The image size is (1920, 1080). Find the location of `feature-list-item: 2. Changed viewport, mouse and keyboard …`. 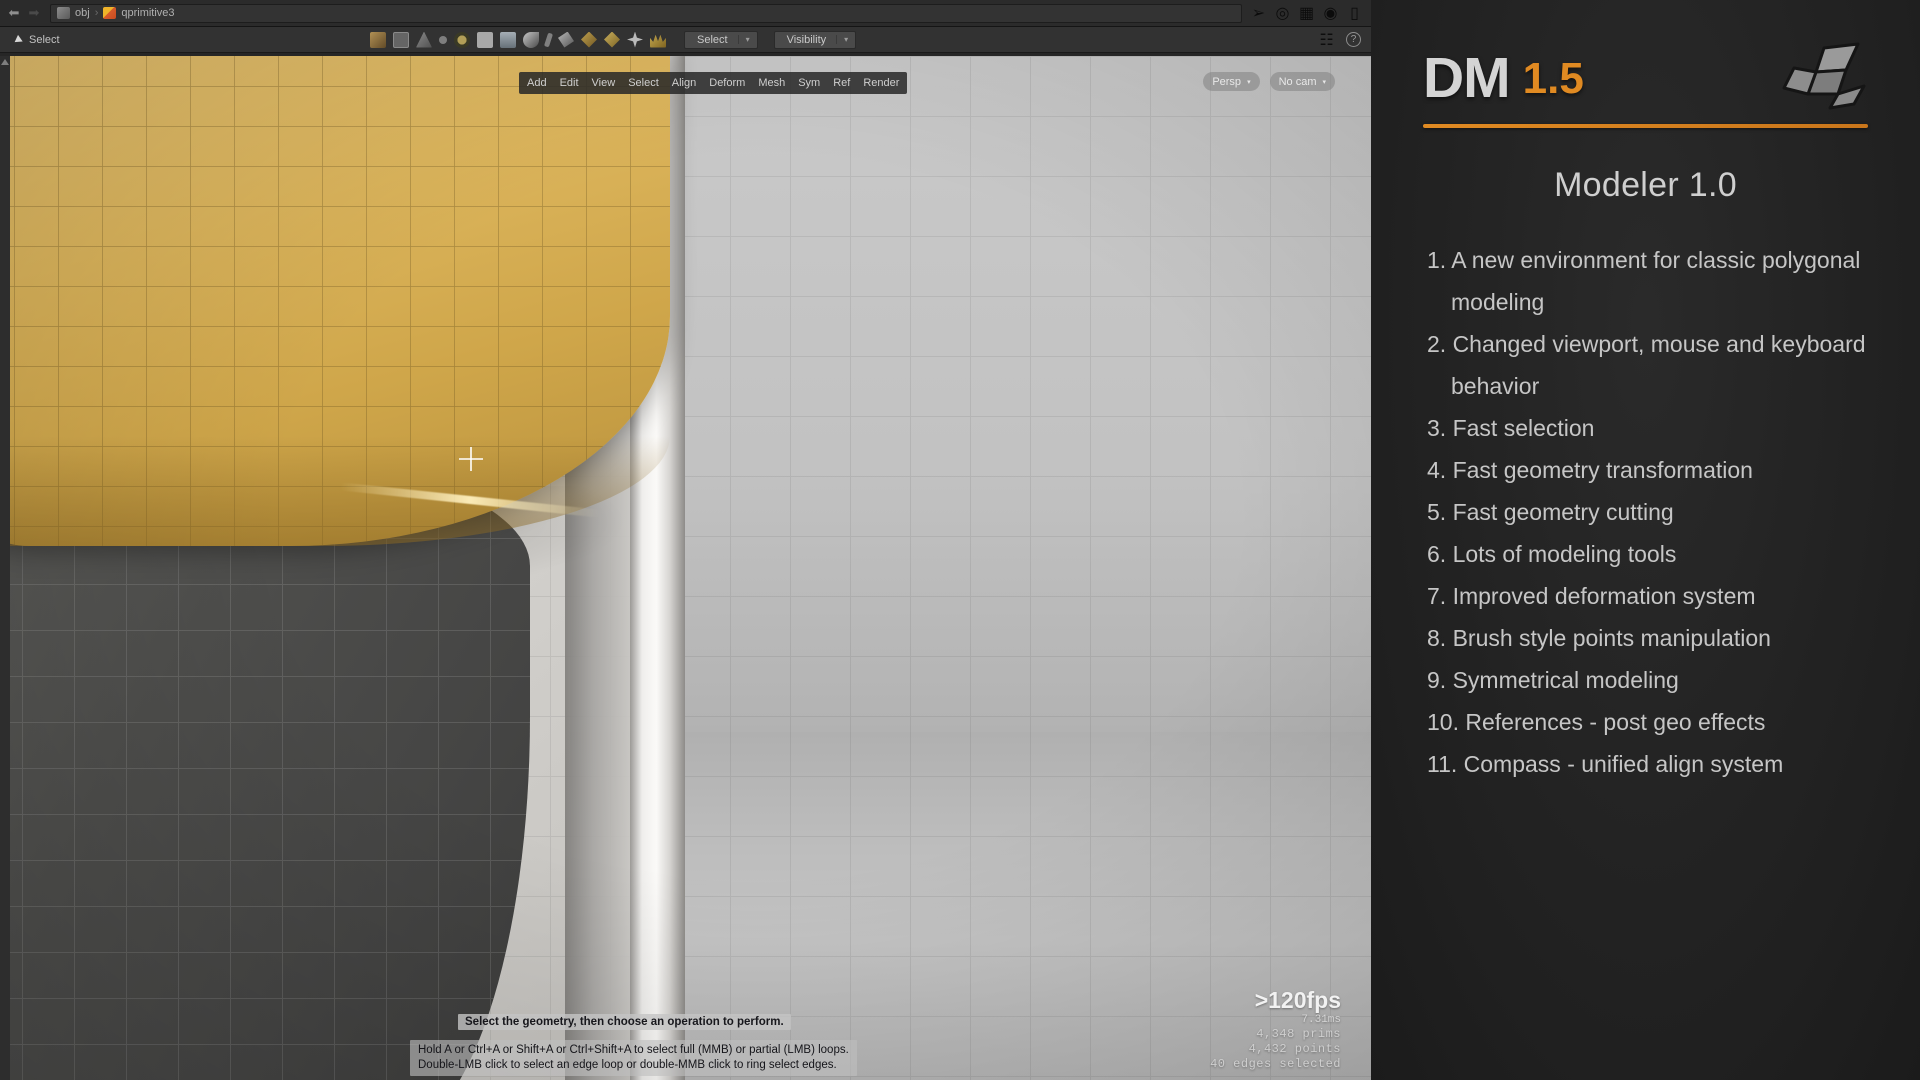

feature-list-item: 2. Changed viewport, mouse and keyboard … is located at coordinates (1646, 365).